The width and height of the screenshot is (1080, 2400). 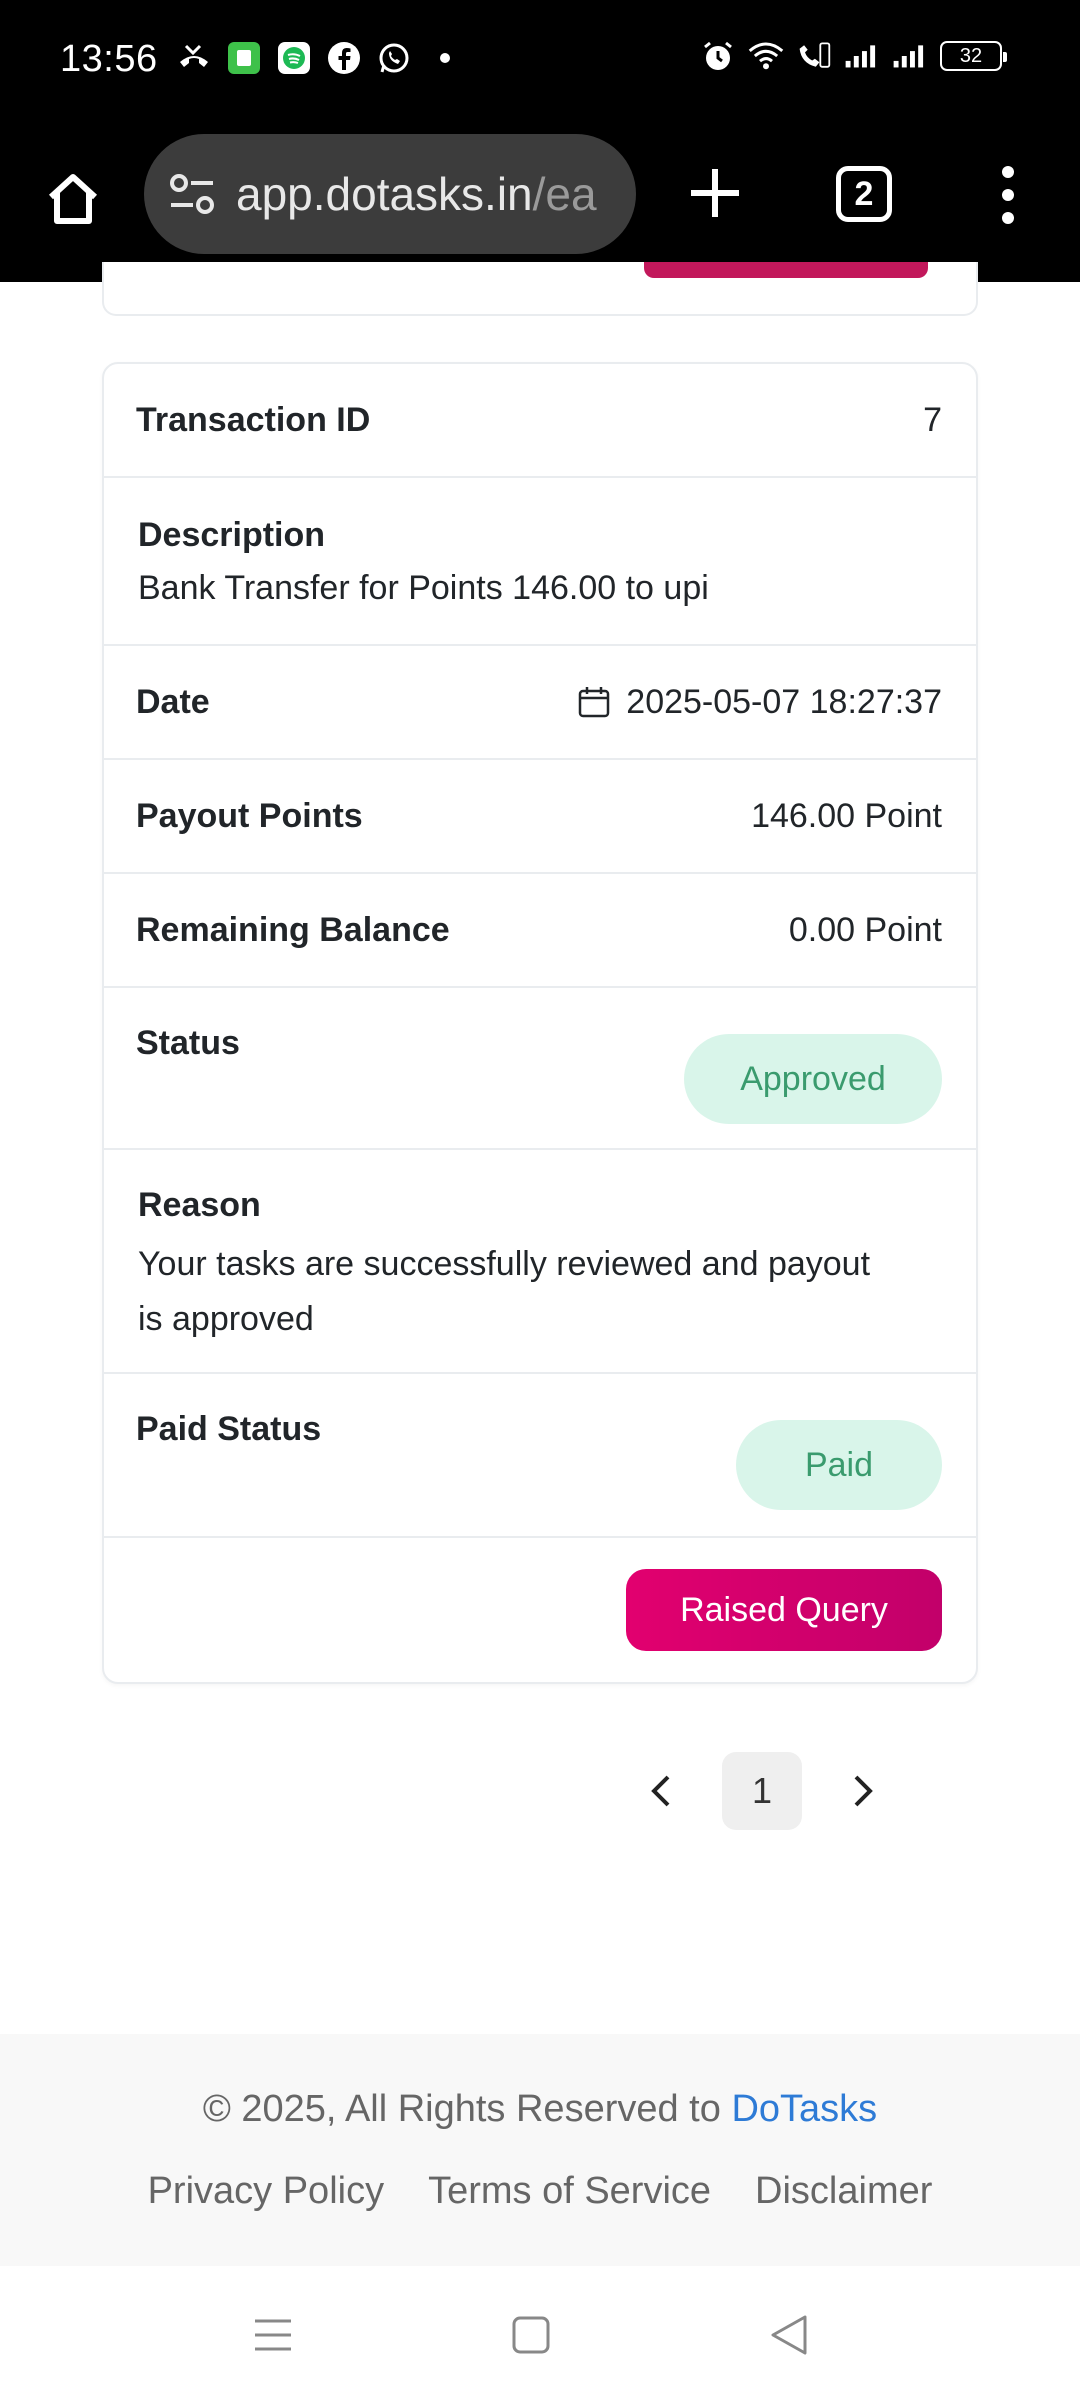 What do you see at coordinates (194, 58) in the screenshot?
I see `missed-call-icon` at bounding box center [194, 58].